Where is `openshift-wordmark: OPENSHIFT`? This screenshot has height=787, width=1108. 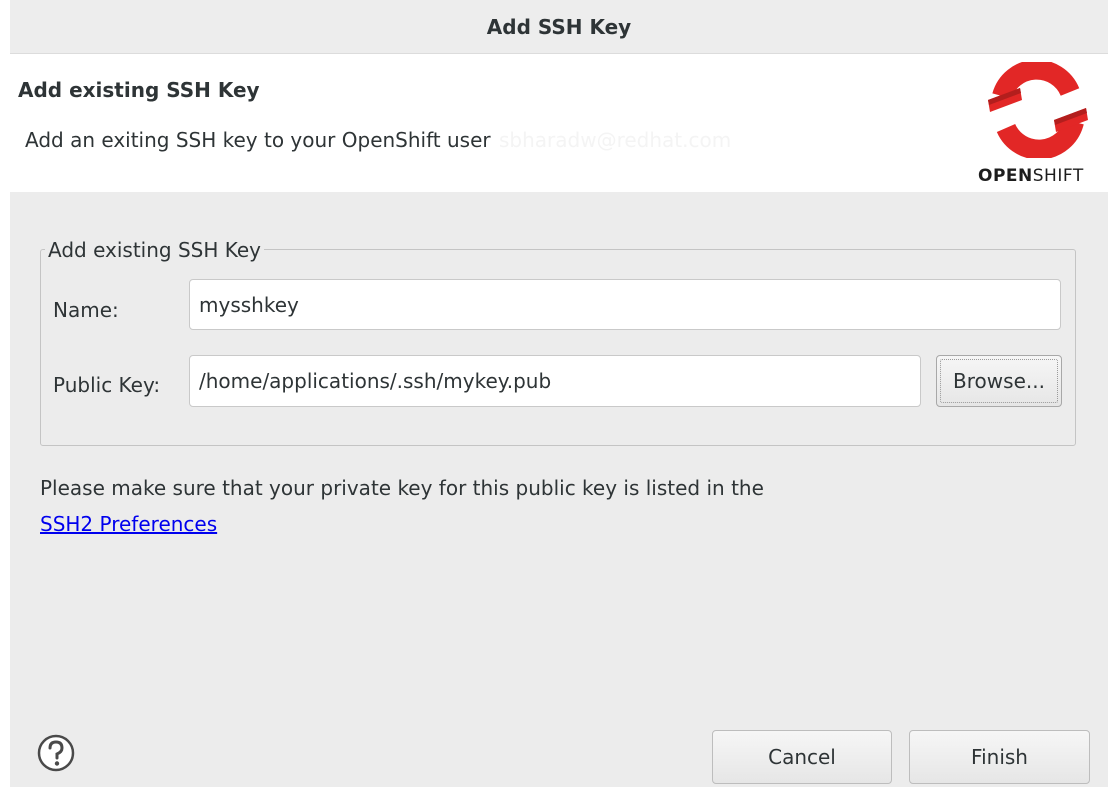 openshift-wordmark: OPENSHIFT is located at coordinates (1031, 176).